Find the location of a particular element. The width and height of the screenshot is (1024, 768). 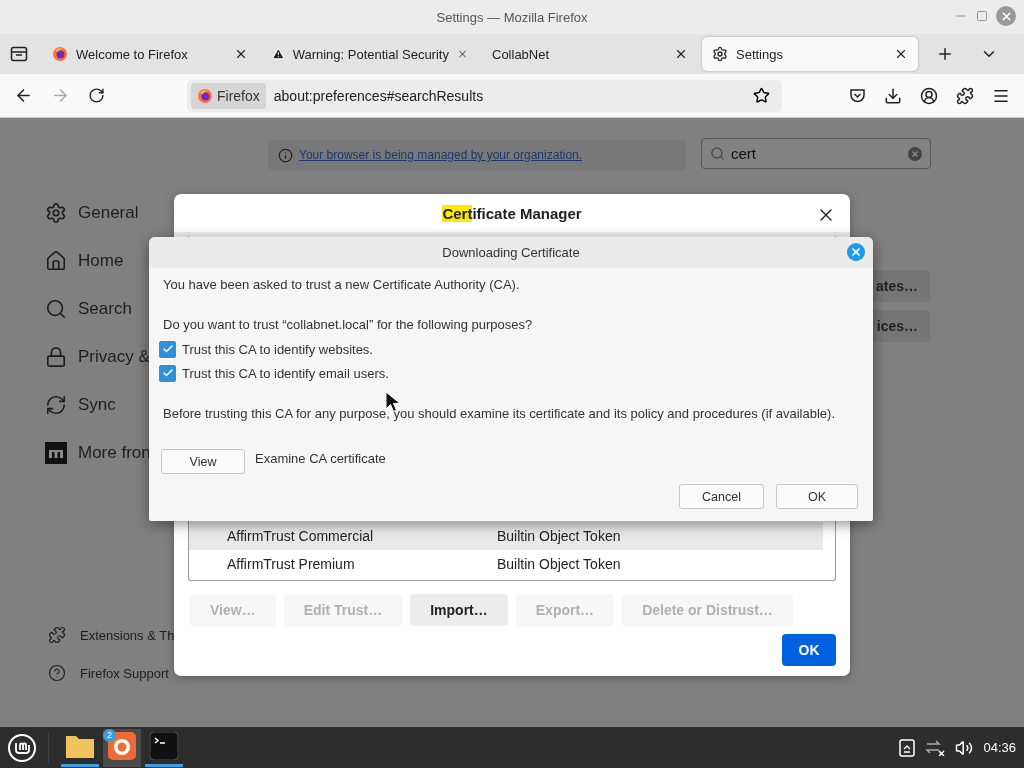

sidebar-item: General is located at coordinates (142, 213).